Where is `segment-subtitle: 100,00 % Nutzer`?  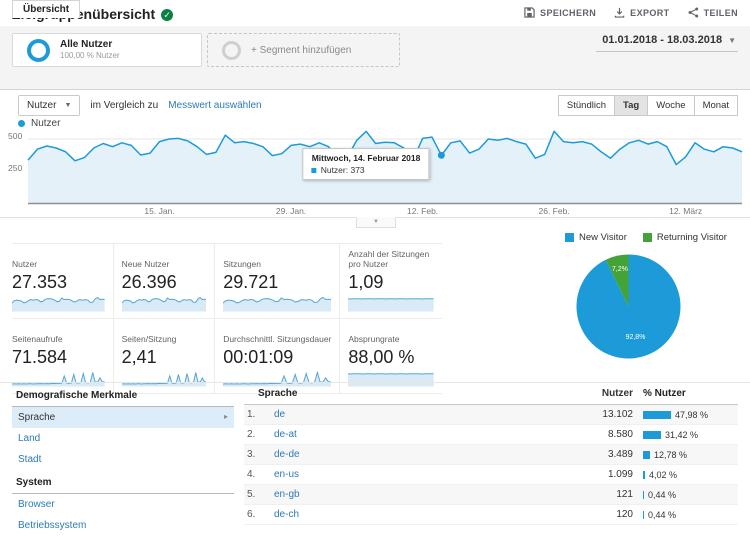 segment-subtitle: 100,00 % Nutzer is located at coordinates (90, 55).